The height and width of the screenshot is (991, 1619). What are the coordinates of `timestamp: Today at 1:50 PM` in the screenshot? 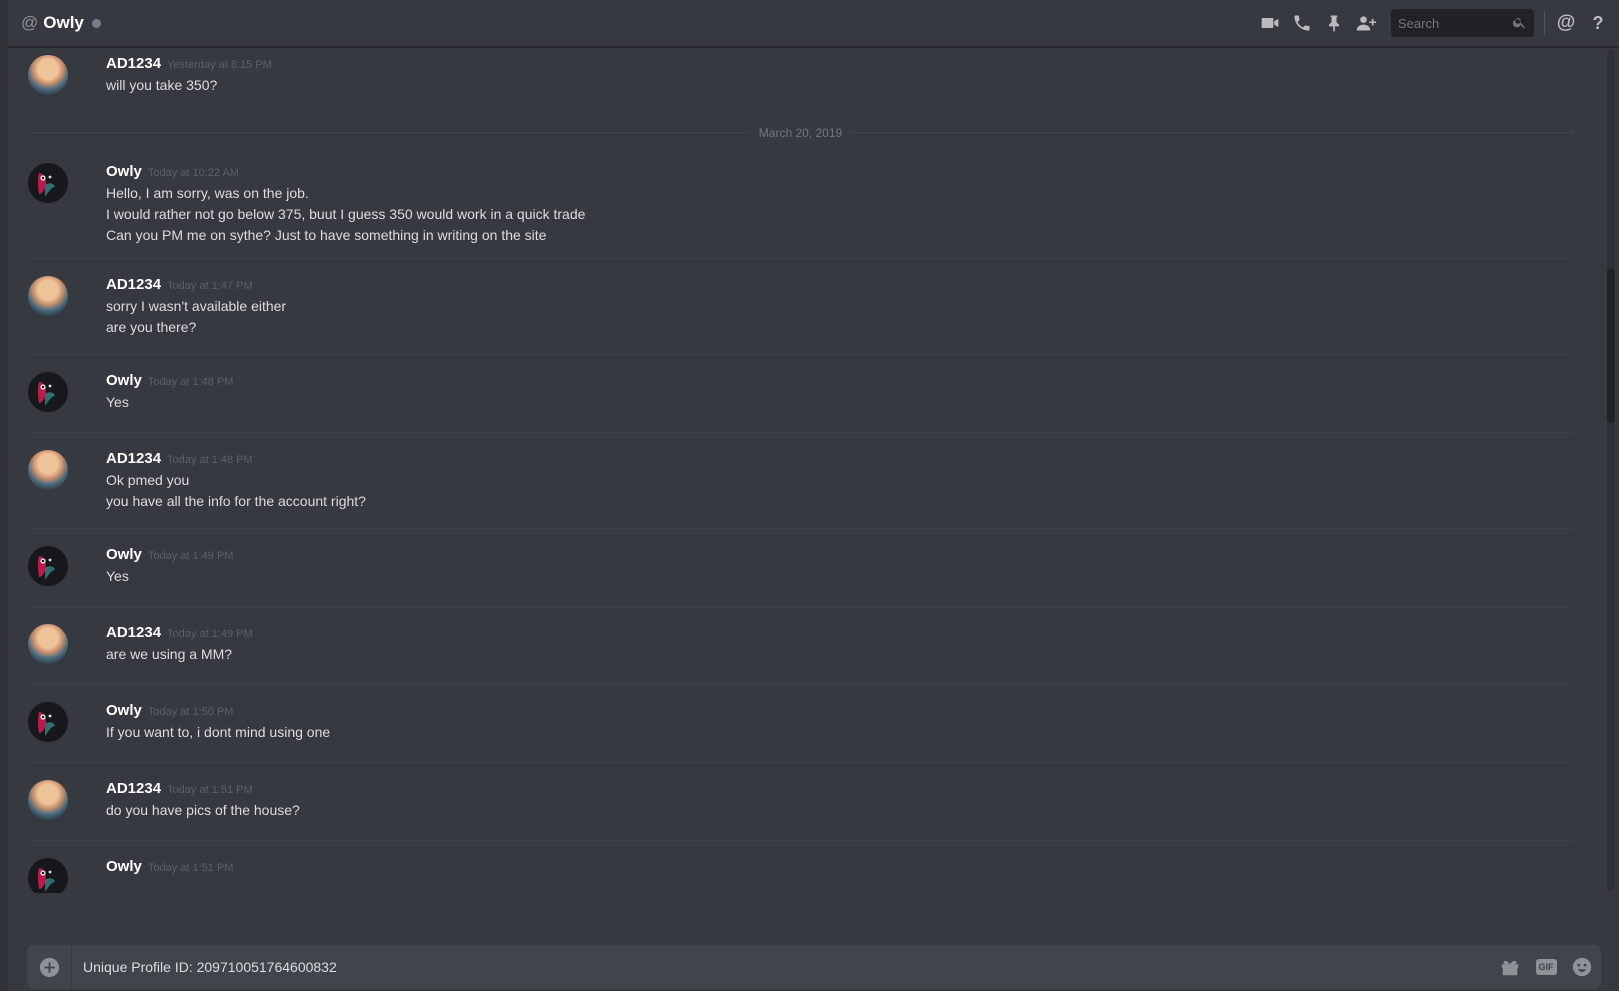 It's located at (190, 712).